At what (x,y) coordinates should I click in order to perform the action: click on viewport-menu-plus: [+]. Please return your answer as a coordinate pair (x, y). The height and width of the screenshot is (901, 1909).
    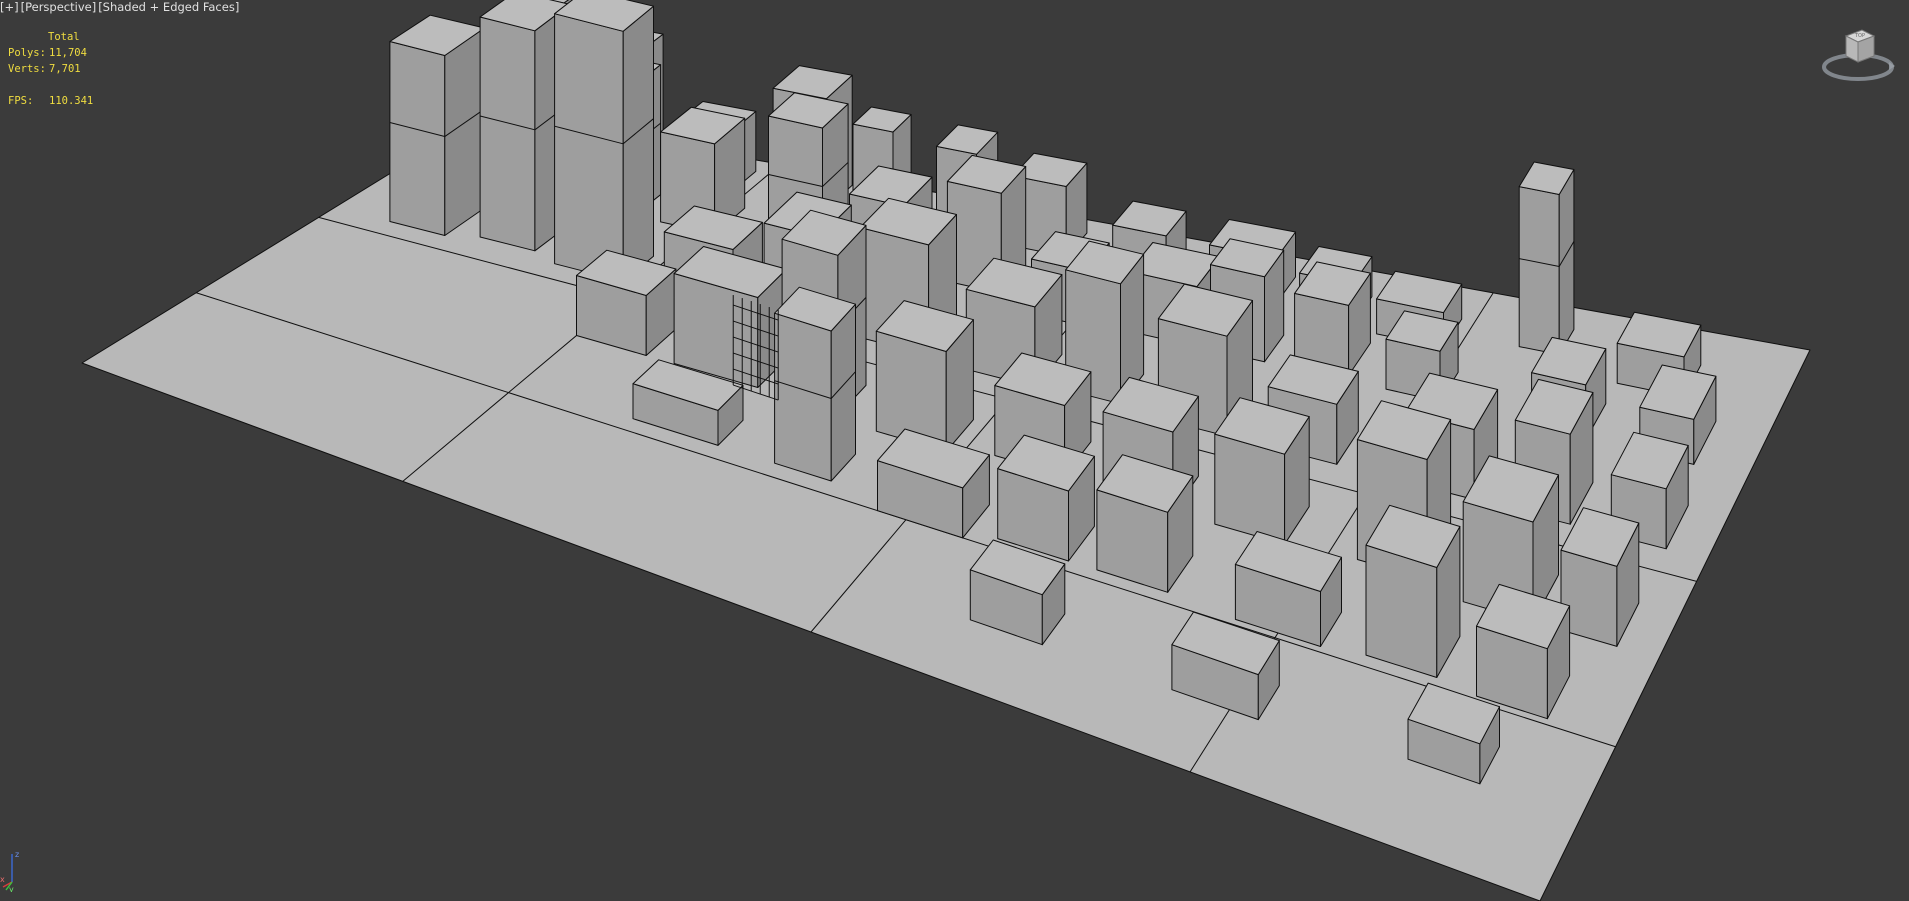
    Looking at the image, I should click on (9, 7).